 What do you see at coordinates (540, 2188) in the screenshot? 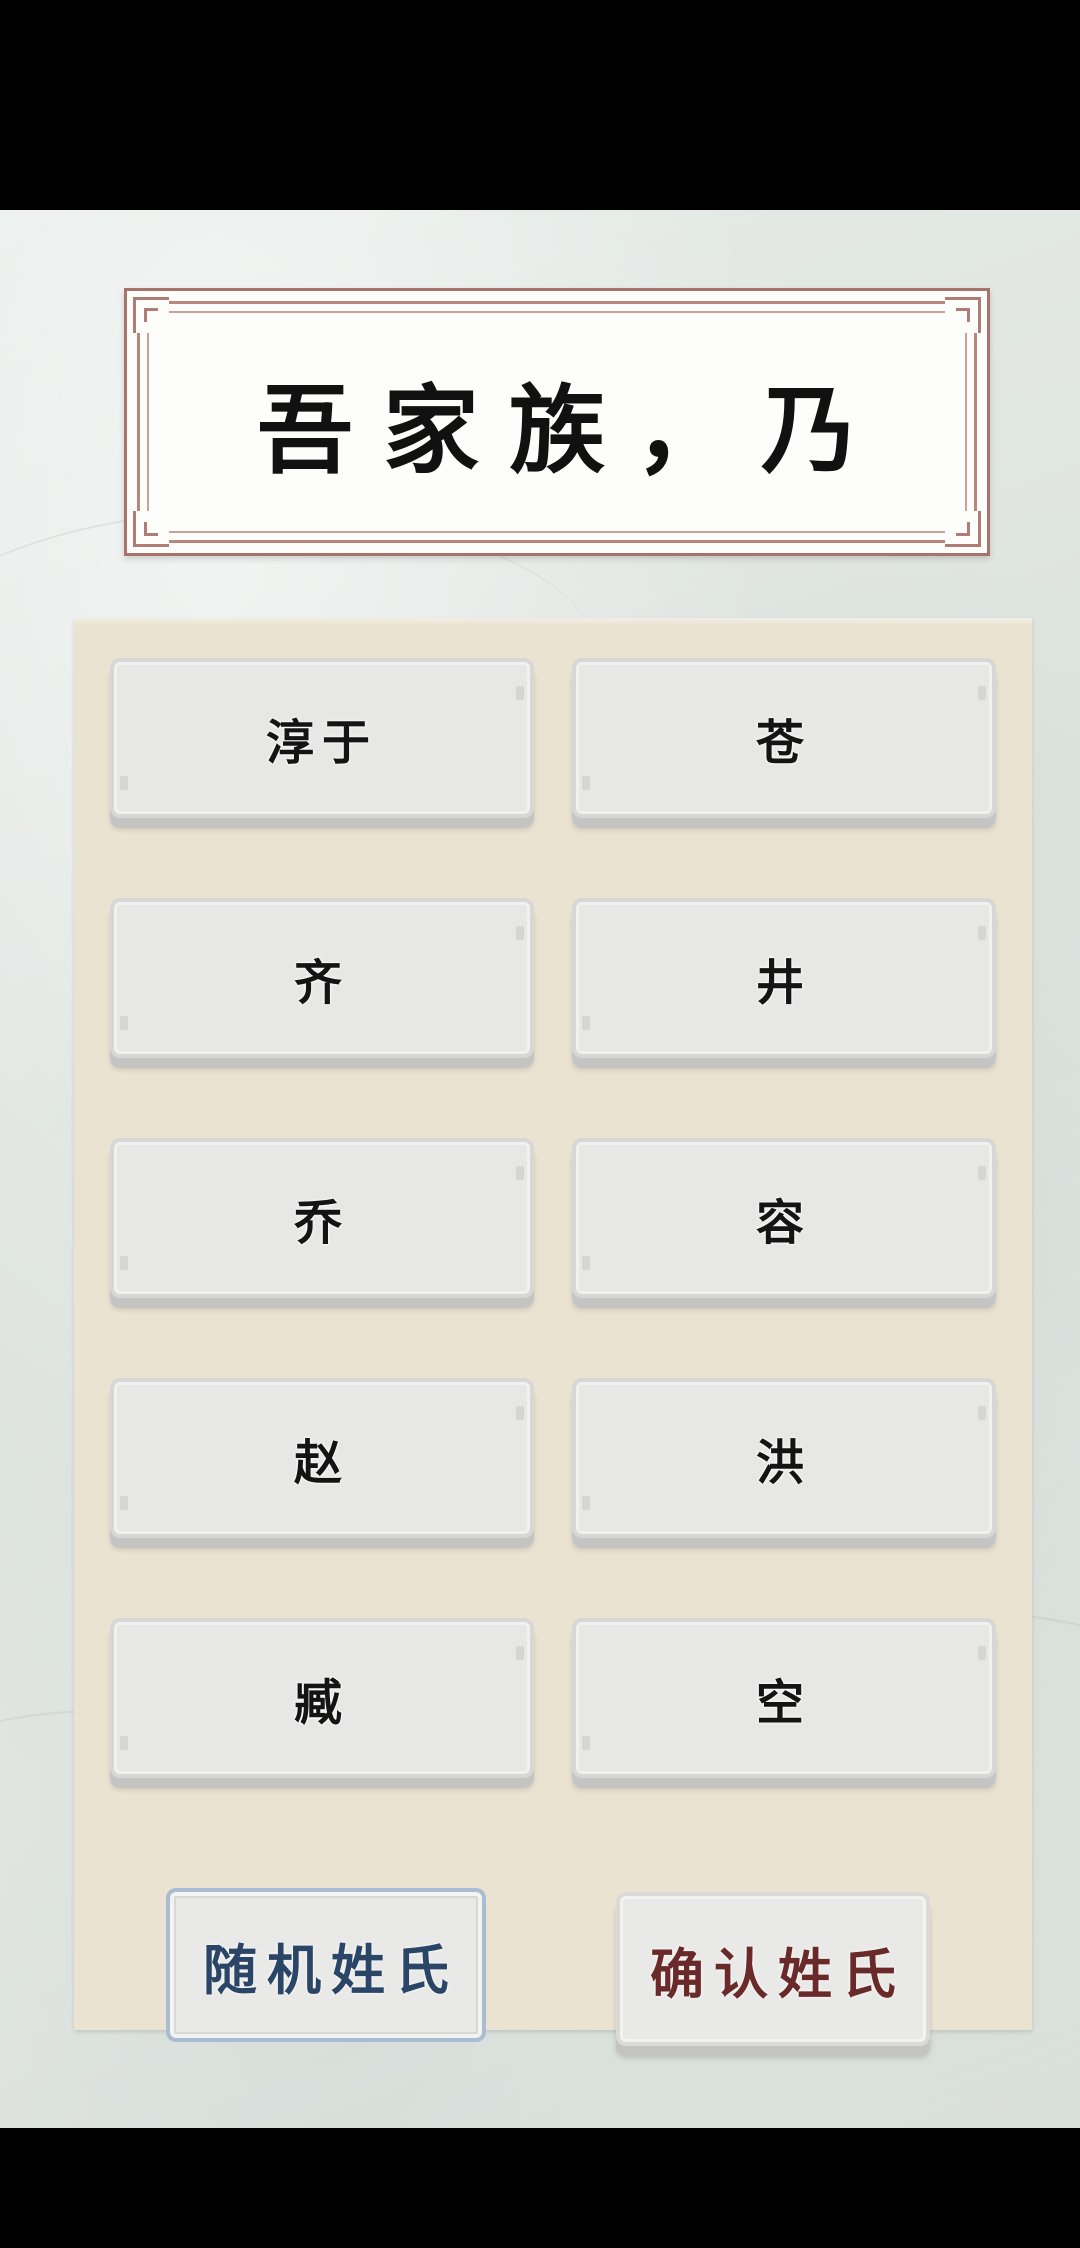
I see `bottom-system-bar` at bounding box center [540, 2188].